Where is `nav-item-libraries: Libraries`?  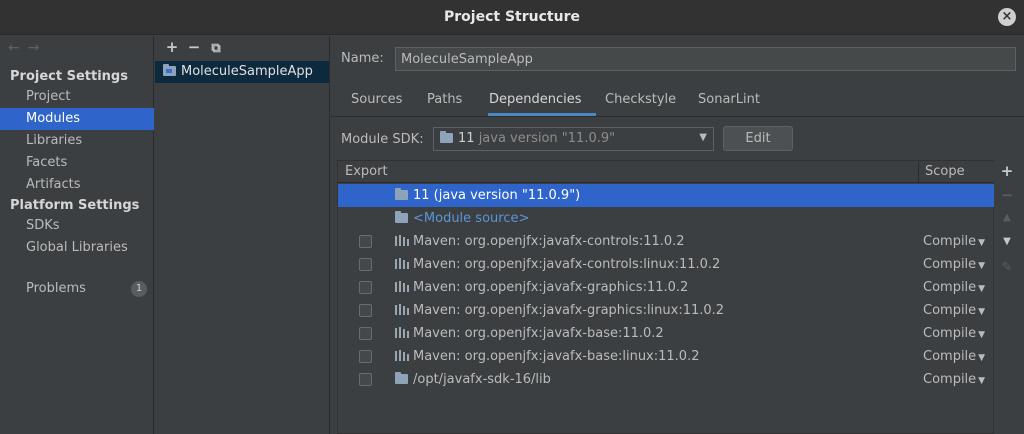
nav-item-libraries: Libraries is located at coordinates (77, 141).